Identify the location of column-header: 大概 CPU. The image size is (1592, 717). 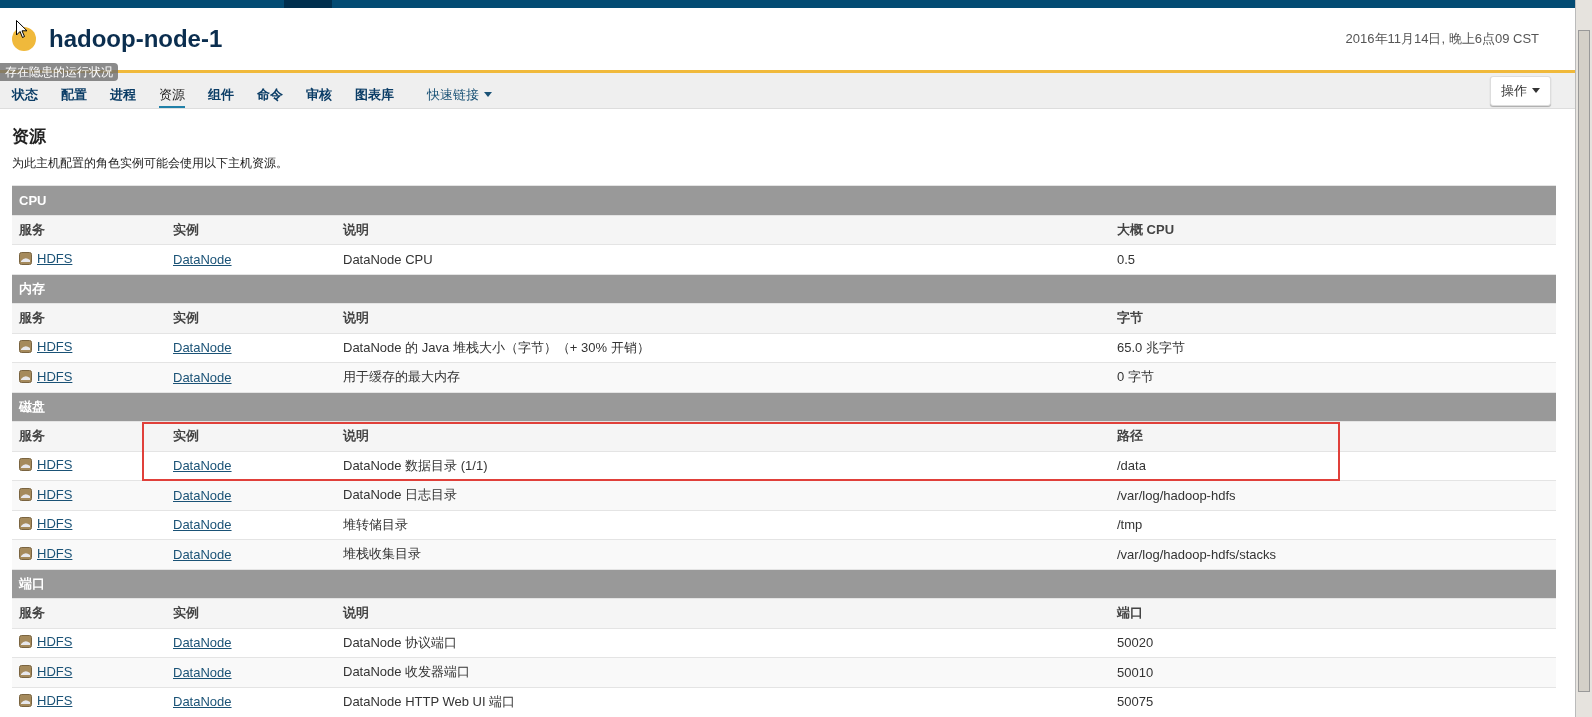
(1333, 230).